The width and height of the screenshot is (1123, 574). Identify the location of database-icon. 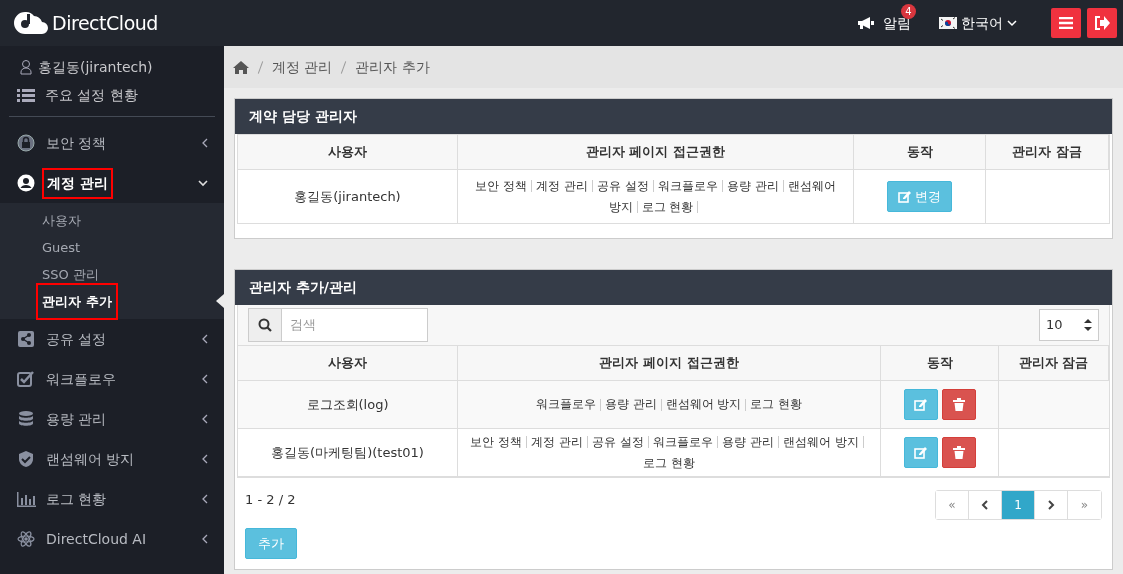
(26, 419).